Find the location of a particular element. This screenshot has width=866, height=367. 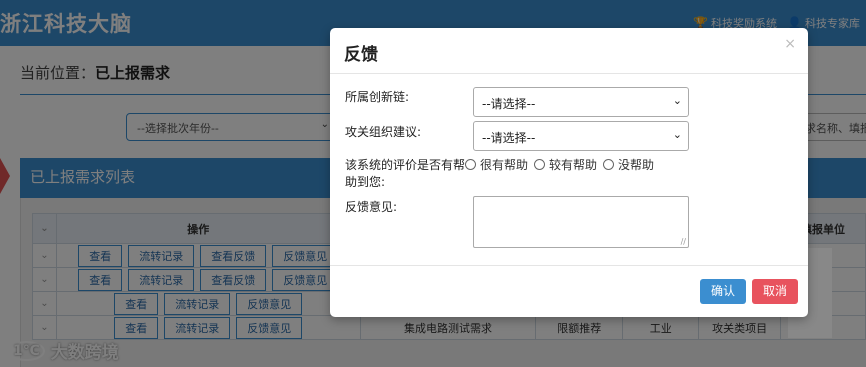

cancel-button: 取消 is located at coordinates (775, 291).